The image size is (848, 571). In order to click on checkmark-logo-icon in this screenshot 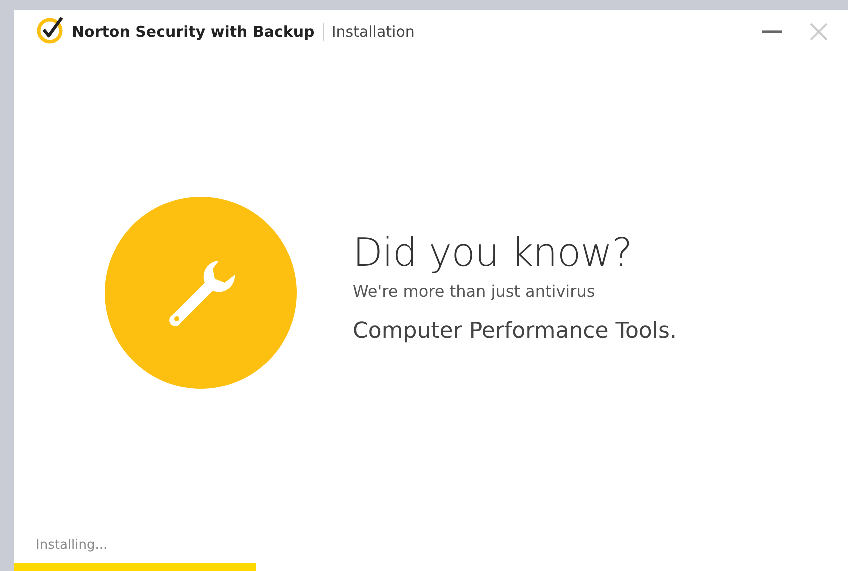, I will do `click(51, 29)`.